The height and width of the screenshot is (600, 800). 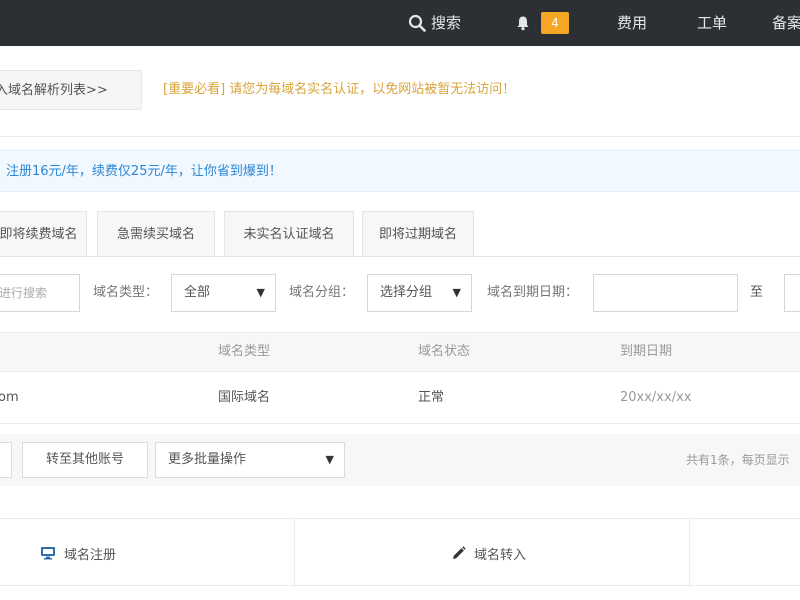 I want to click on notifications: 4, so click(x=542, y=23).